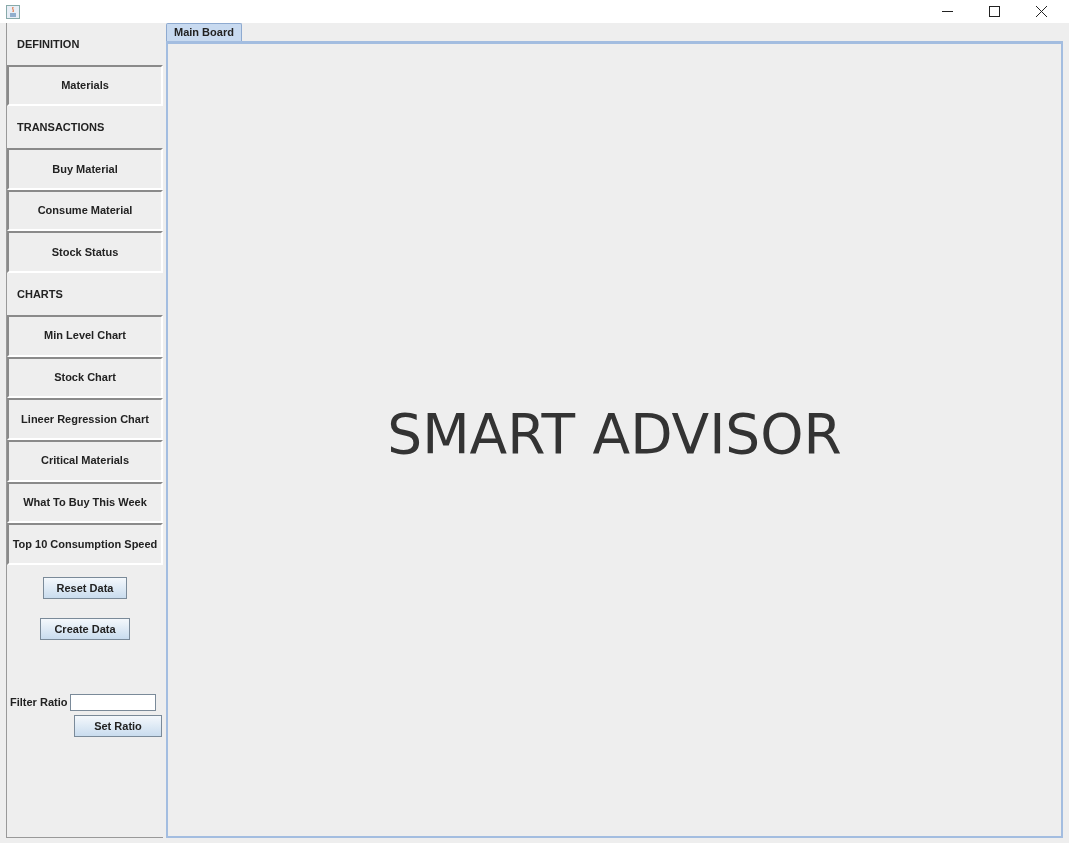 This screenshot has height=843, width=1069. What do you see at coordinates (40, 294) in the screenshot?
I see `section-heading: CHARTS` at bounding box center [40, 294].